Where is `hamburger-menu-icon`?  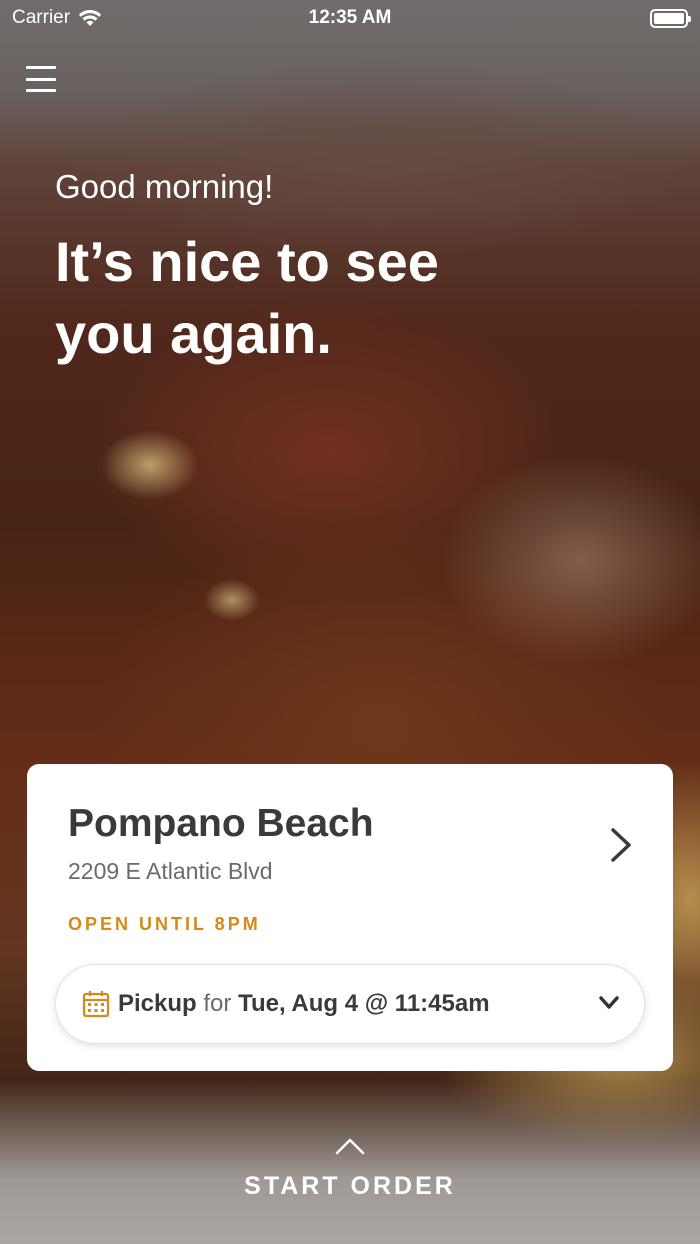
hamburger-menu-icon is located at coordinates (41, 79).